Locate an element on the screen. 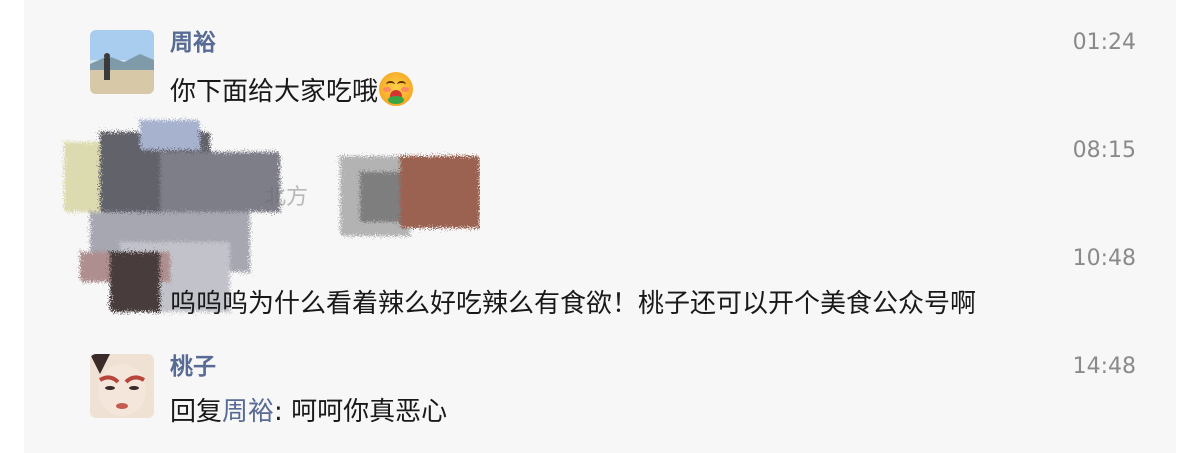 The height and width of the screenshot is (453, 1200). comment-time: 08:15 is located at coordinates (1104, 150).